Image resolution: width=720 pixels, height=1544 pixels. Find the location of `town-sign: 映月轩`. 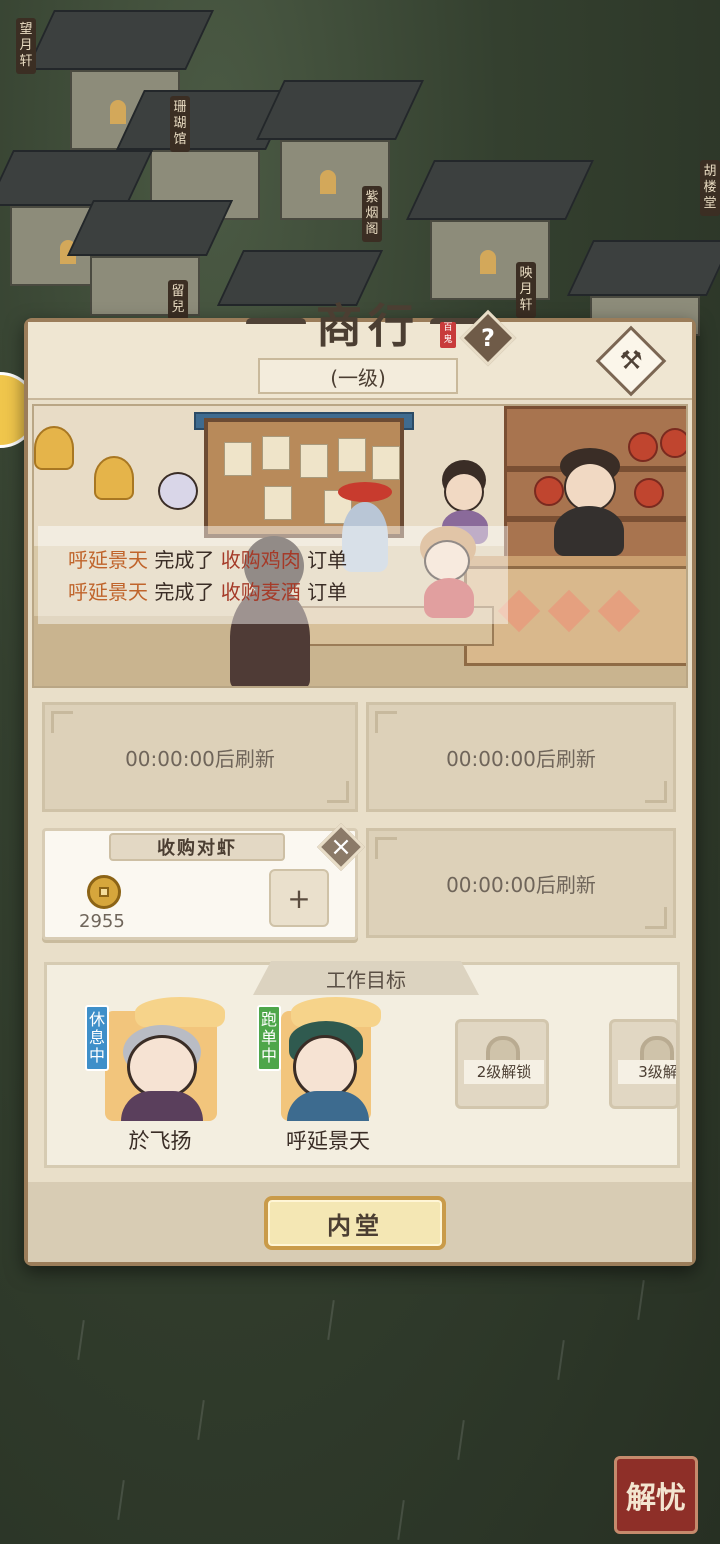

town-sign: 映月轩 is located at coordinates (526, 290).